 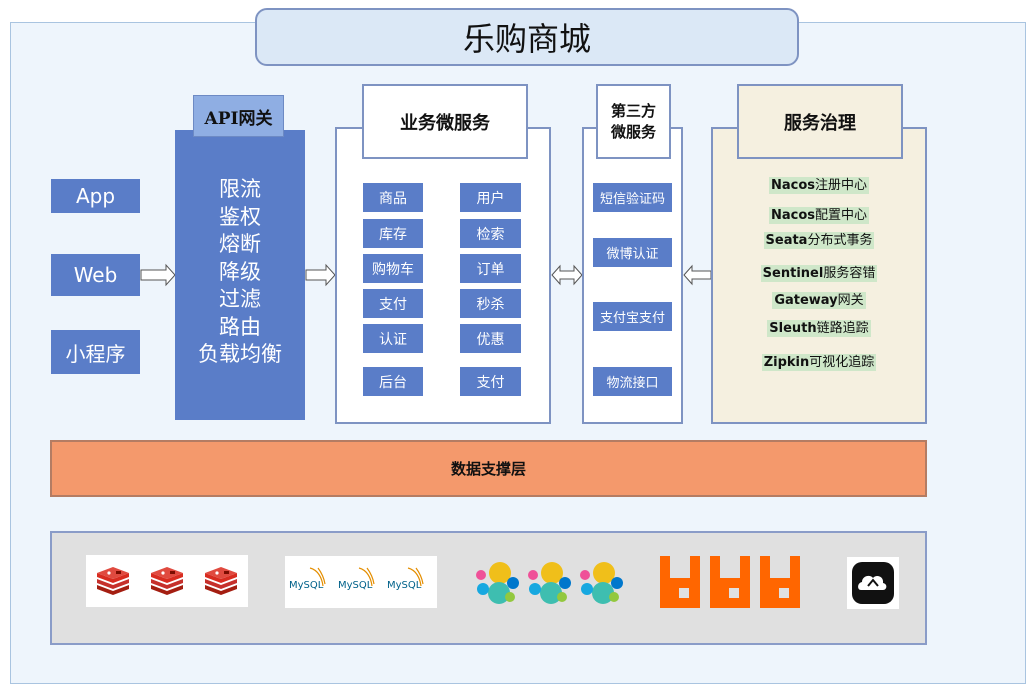 I want to click on governance-item-desc: 服务容错, so click(x=849, y=273).